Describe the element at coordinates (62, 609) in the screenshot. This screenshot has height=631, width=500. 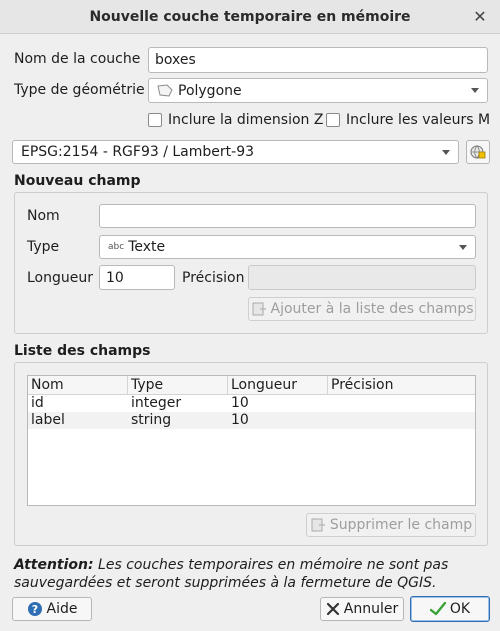
I see `help-button-label: Aide` at that location.